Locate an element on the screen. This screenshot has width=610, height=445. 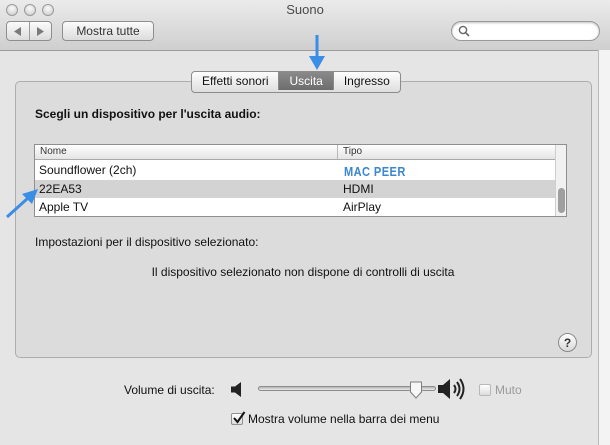
search-field is located at coordinates (525, 31).